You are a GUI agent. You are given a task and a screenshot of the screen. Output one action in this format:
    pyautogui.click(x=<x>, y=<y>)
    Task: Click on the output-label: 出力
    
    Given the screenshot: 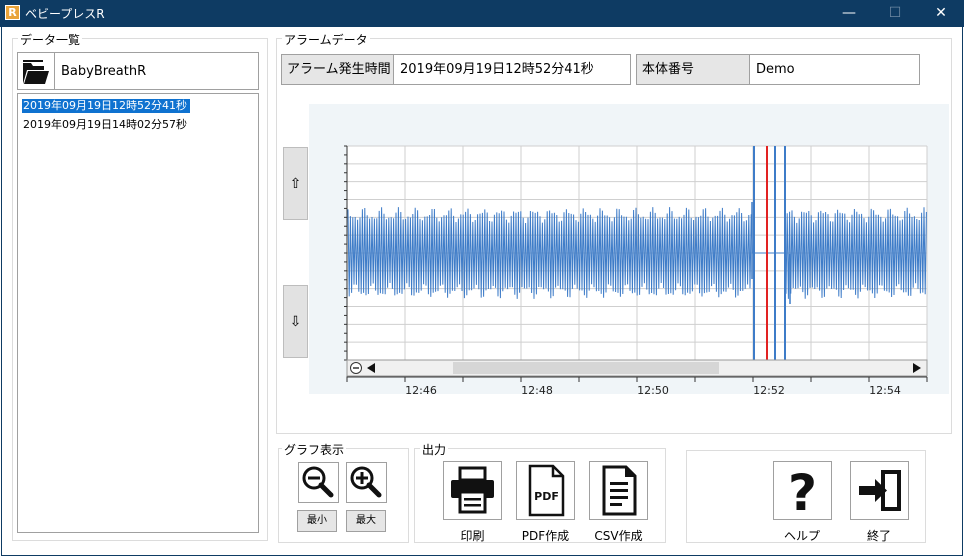 What is the action you would take?
    pyautogui.click(x=434, y=449)
    